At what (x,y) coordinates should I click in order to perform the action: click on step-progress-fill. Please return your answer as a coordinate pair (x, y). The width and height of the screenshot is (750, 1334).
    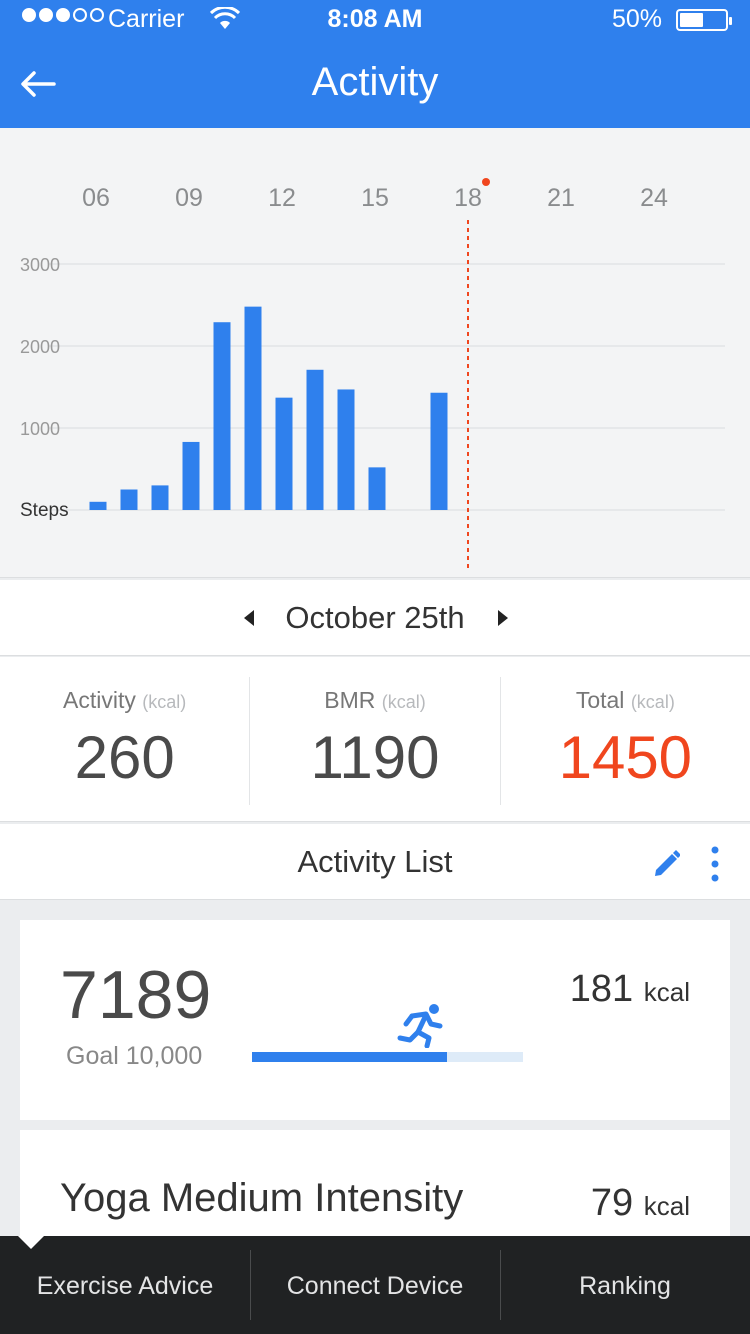
    Looking at the image, I should click on (349, 1057).